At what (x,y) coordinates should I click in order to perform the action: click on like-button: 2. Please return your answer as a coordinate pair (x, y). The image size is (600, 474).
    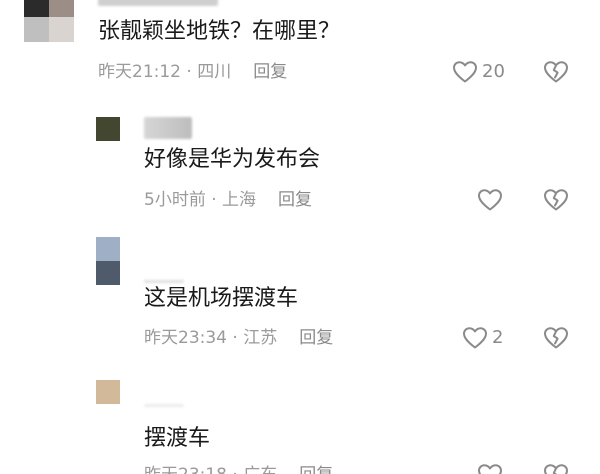
    Looking at the image, I should click on (482, 338).